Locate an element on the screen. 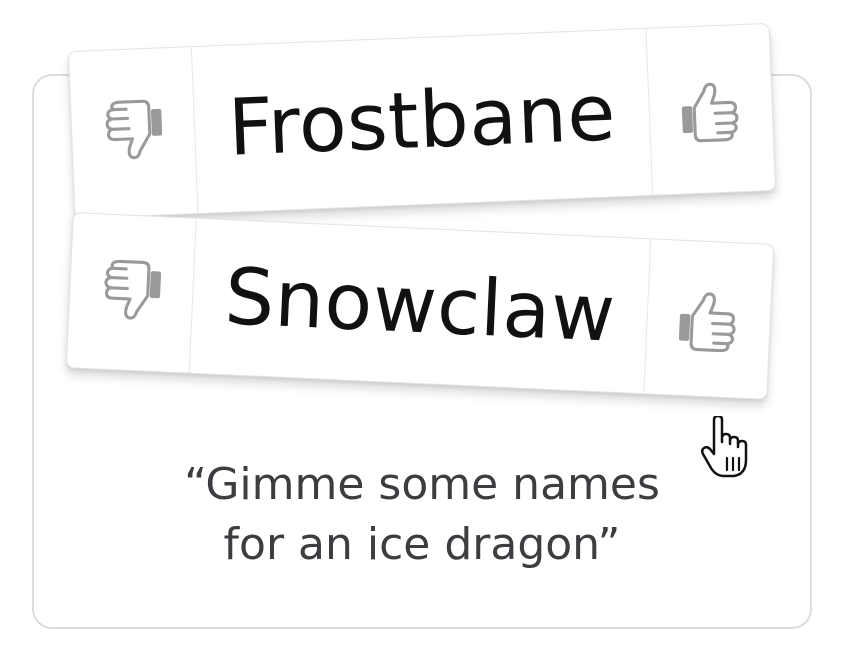 The height and width of the screenshot is (672, 844). dragon-name: Snowclaw is located at coordinates (420, 306).